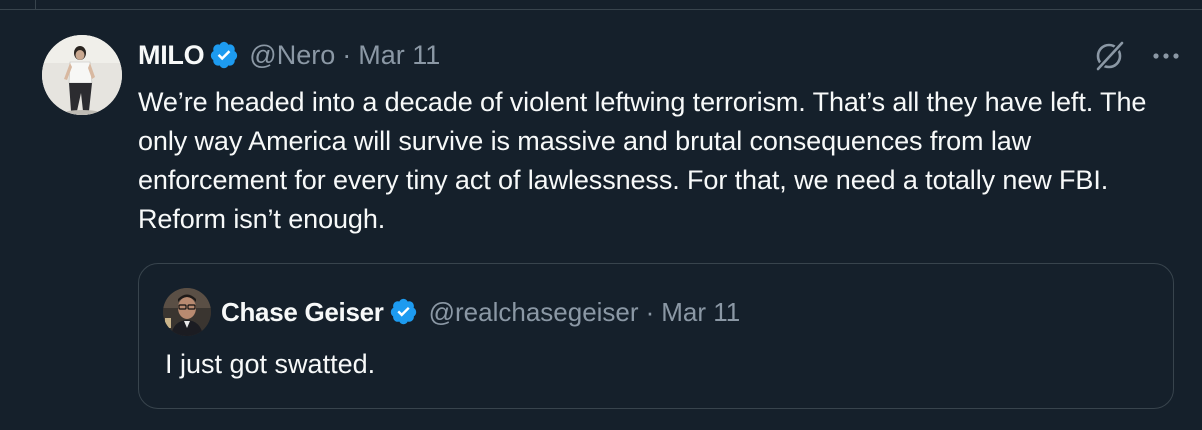 This screenshot has height=430, width=1202. What do you see at coordinates (1109, 56) in the screenshot?
I see `grok-icon` at bounding box center [1109, 56].